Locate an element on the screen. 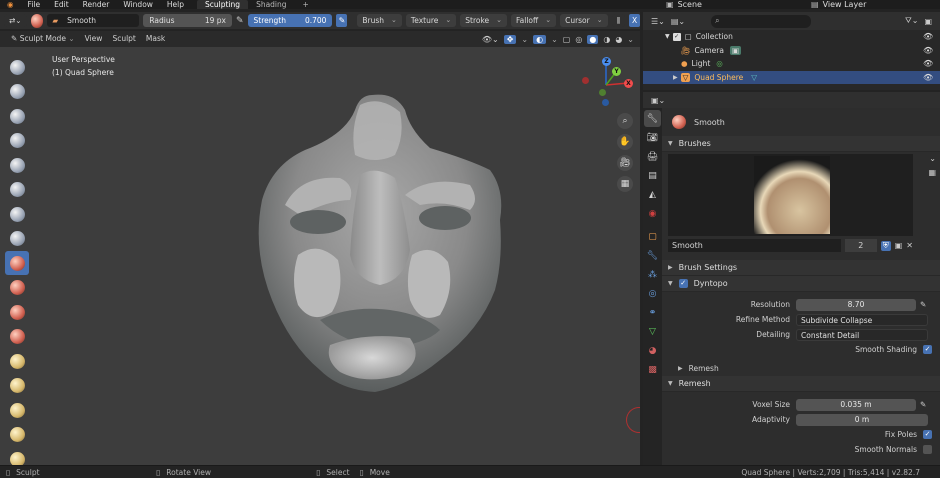 The height and width of the screenshot is (478, 940). outliner-search-input: ⌕ is located at coordinates (761, 21).